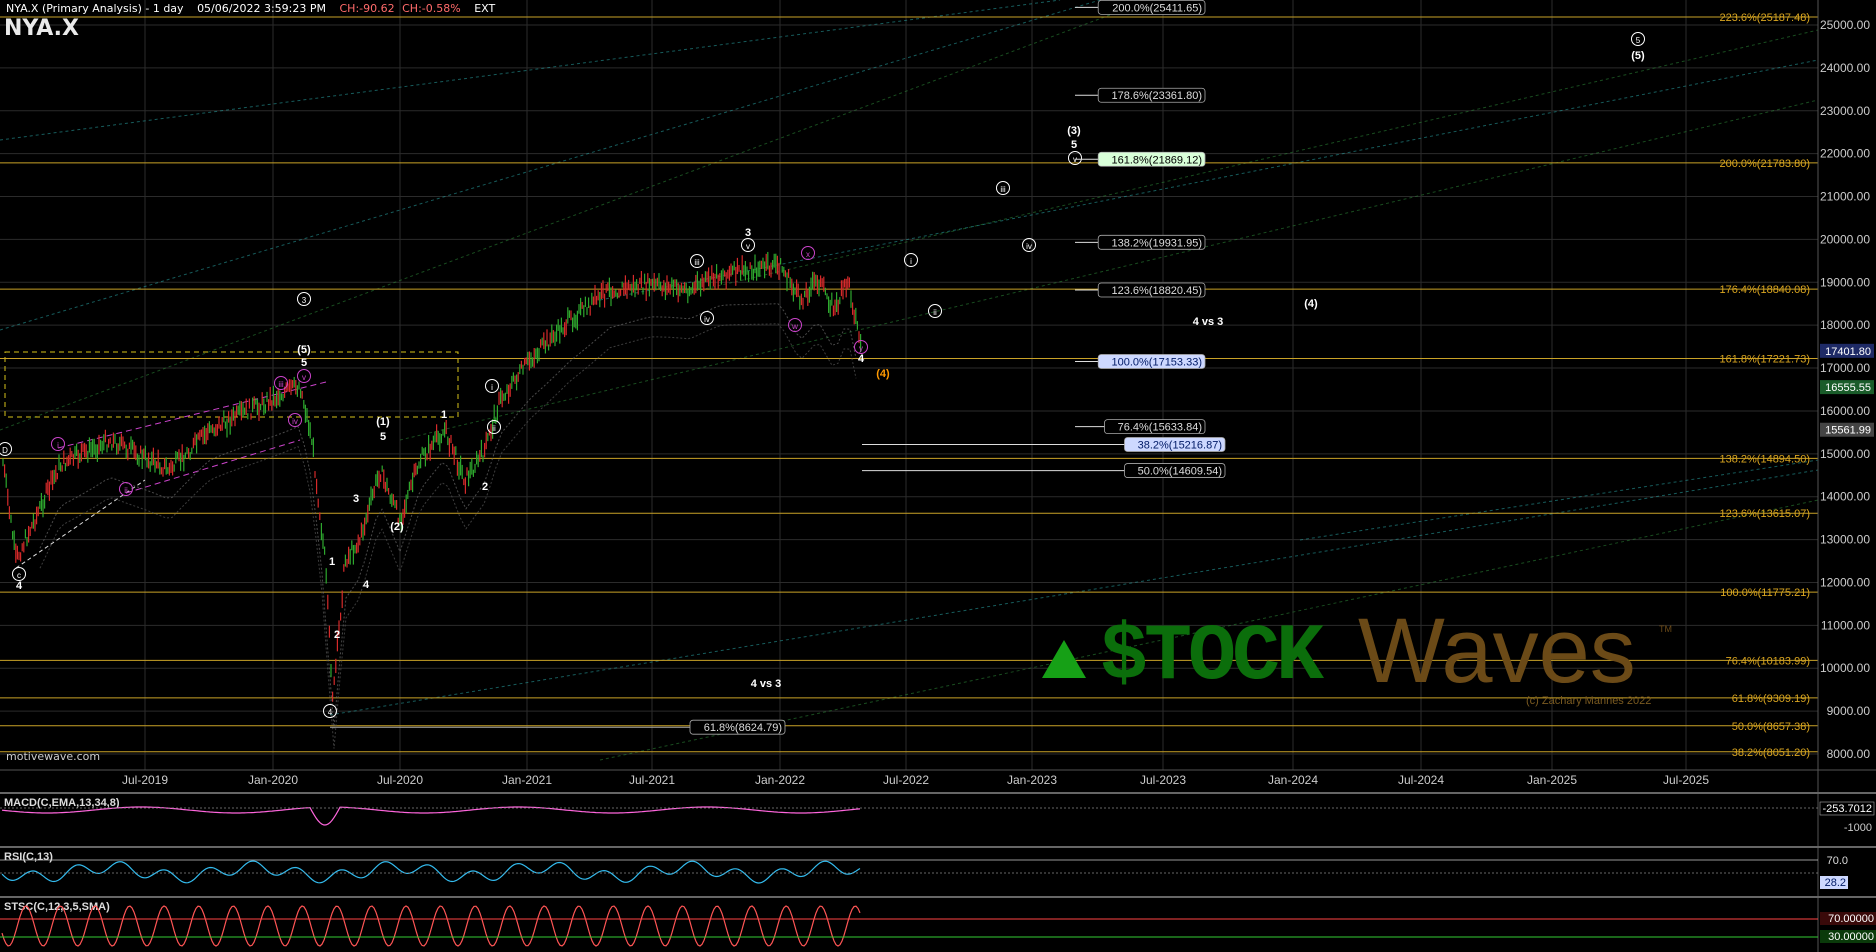  What do you see at coordinates (1771, 753) in the screenshot?
I see `fib-right-label: 38.2%(8051.20)` at bounding box center [1771, 753].